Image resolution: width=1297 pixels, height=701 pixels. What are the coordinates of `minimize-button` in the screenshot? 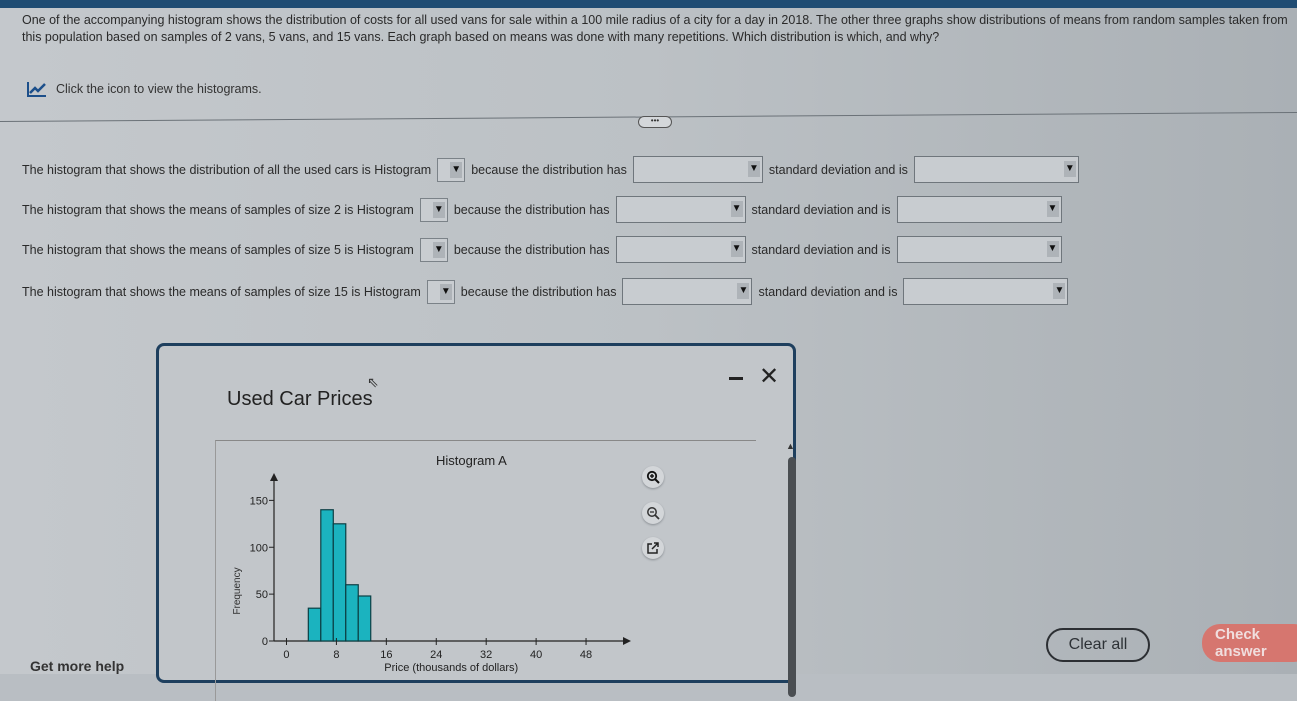 It's located at (736, 378).